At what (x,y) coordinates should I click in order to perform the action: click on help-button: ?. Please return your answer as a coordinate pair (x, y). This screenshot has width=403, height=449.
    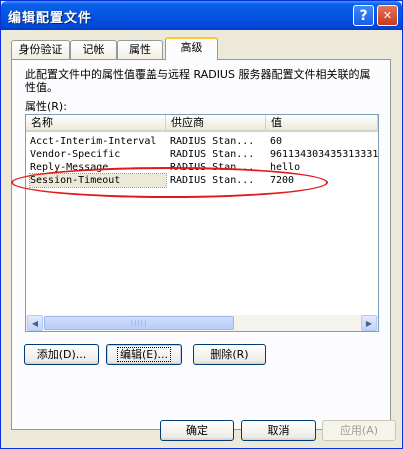
    Looking at the image, I should click on (363, 15).